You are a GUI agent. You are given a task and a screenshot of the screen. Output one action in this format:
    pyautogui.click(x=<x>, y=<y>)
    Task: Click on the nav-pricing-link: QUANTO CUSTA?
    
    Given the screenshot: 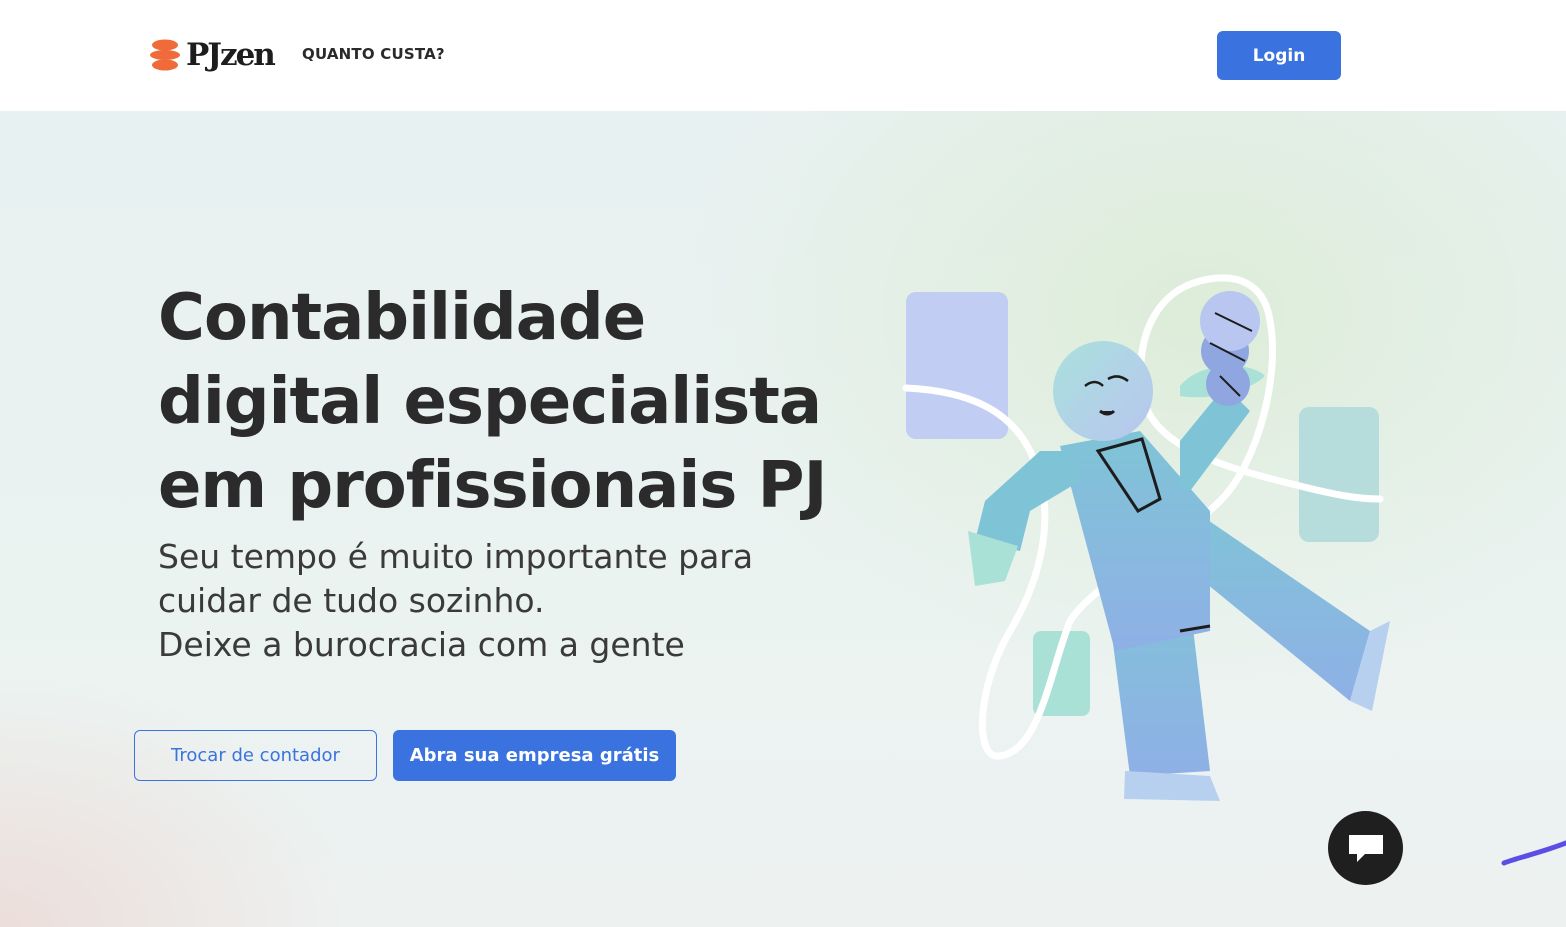 What is the action you would take?
    pyautogui.click(x=373, y=54)
    